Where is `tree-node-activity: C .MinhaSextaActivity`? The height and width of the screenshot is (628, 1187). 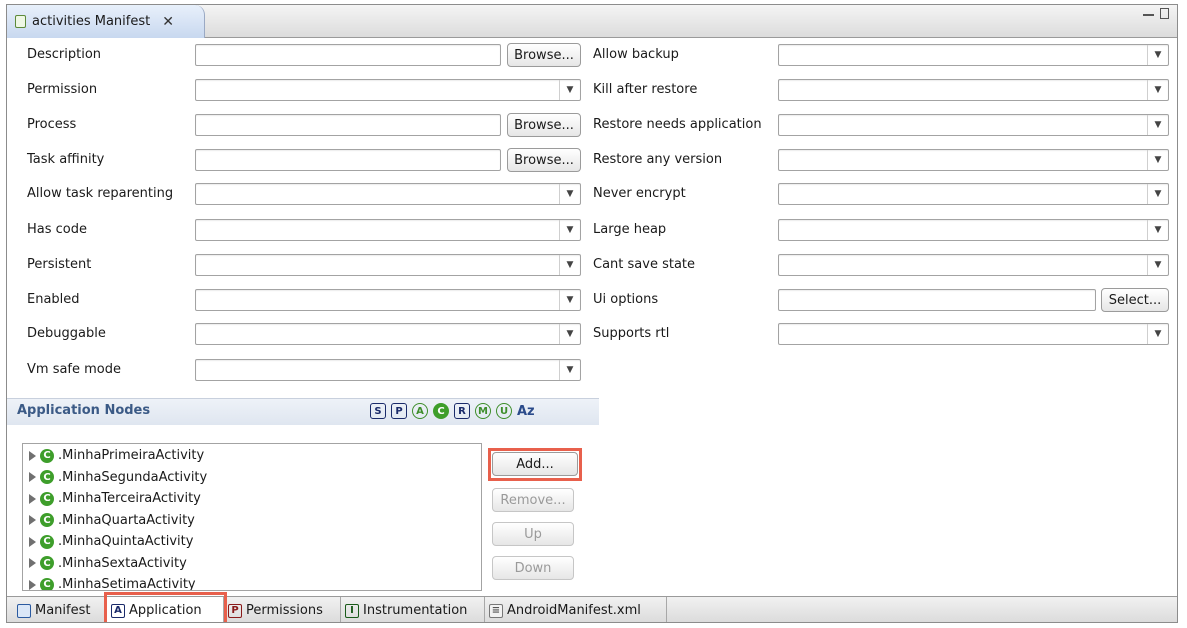 tree-node-activity: C .MinhaSextaActivity is located at coordinates (108, 563).